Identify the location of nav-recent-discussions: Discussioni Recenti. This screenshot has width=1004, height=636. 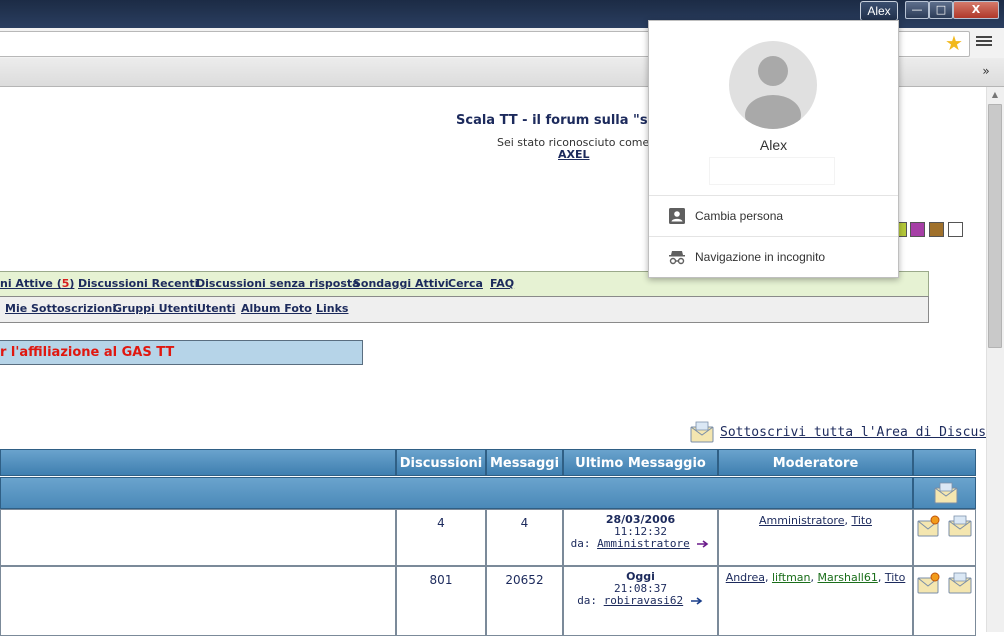
(138, 284).